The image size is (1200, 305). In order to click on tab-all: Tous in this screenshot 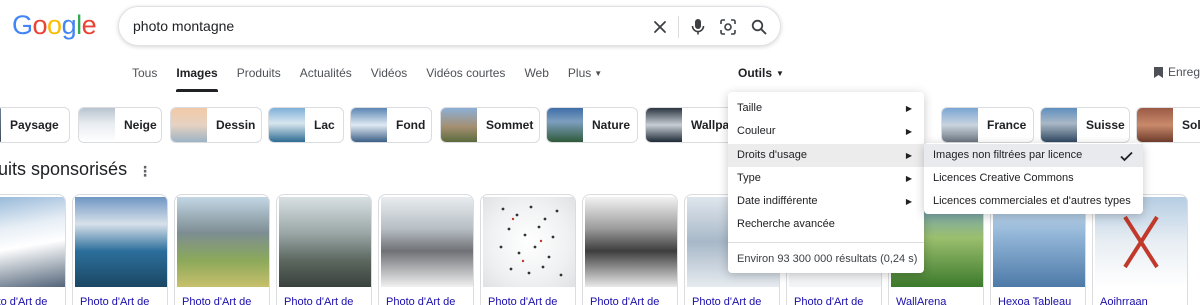, I will do `click(144, 79)`.